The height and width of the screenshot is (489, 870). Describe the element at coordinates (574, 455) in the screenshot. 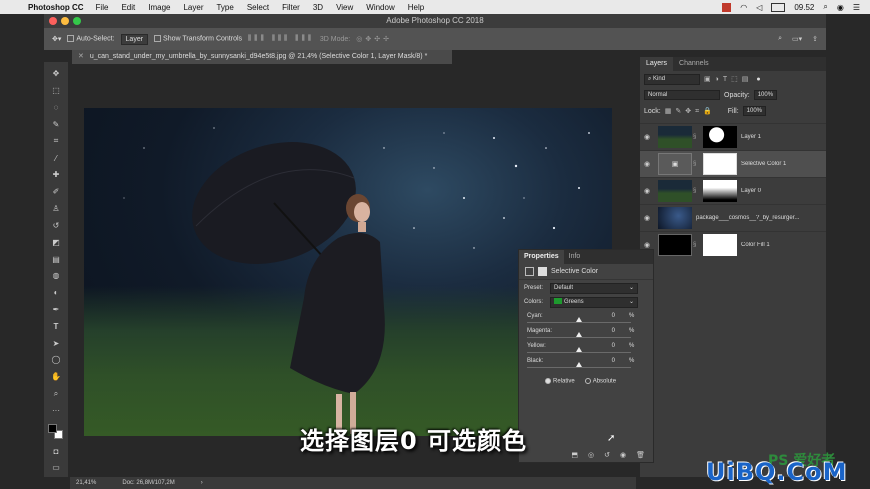

I see `clip-to-layer-icon: ⬒` at that location.